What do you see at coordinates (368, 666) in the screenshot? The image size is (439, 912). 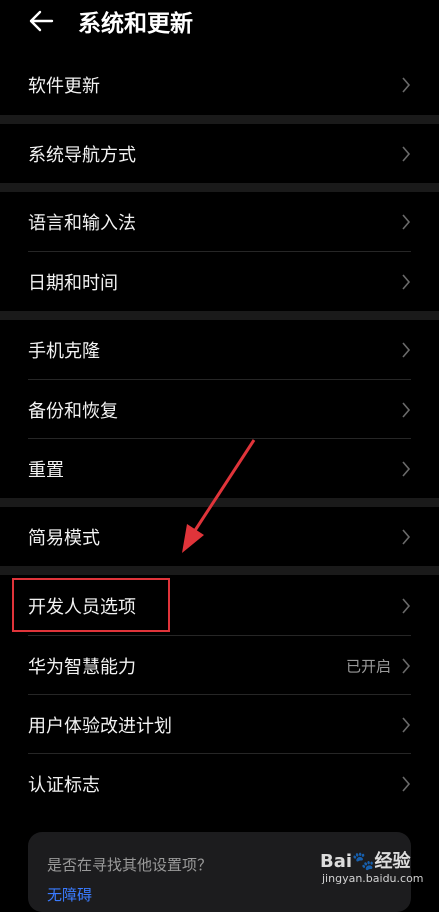 I see `status-text: 已开启` at bounding box center [368, 666].